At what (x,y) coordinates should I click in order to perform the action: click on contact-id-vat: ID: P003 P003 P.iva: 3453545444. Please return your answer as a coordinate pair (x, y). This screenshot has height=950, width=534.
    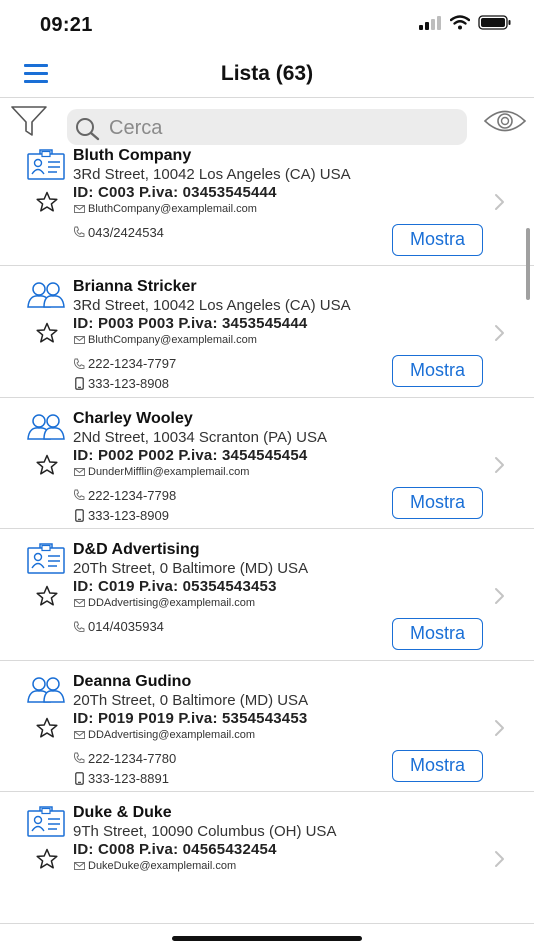
    Looking at the image, I should click on (190, 323).